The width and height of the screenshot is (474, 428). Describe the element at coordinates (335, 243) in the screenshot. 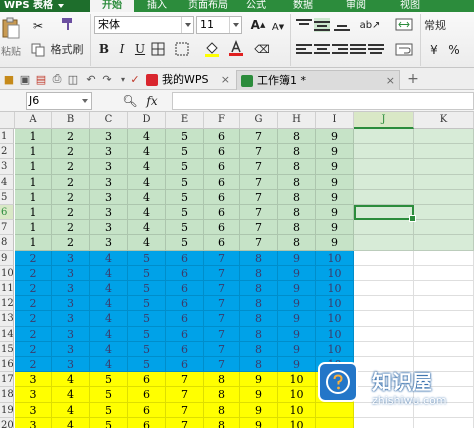

I see `cell-i8: 9` at that location.